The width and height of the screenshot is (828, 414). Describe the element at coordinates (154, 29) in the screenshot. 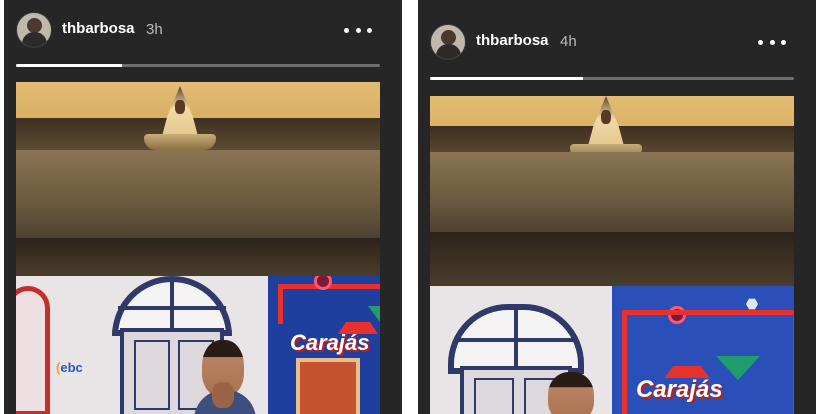

I see `timestamp: 3h` at that location.